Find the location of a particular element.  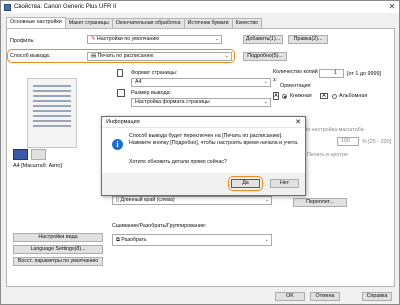

tab-quality: Качество is located at coordinates (247, 23).